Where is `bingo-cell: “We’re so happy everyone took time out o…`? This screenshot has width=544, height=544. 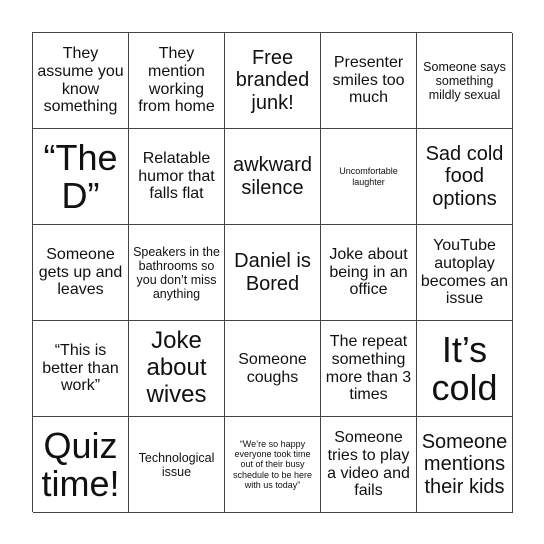
bingo-cell: “We’re so happy everyone took time out o… is located at coordinates (273, 465).